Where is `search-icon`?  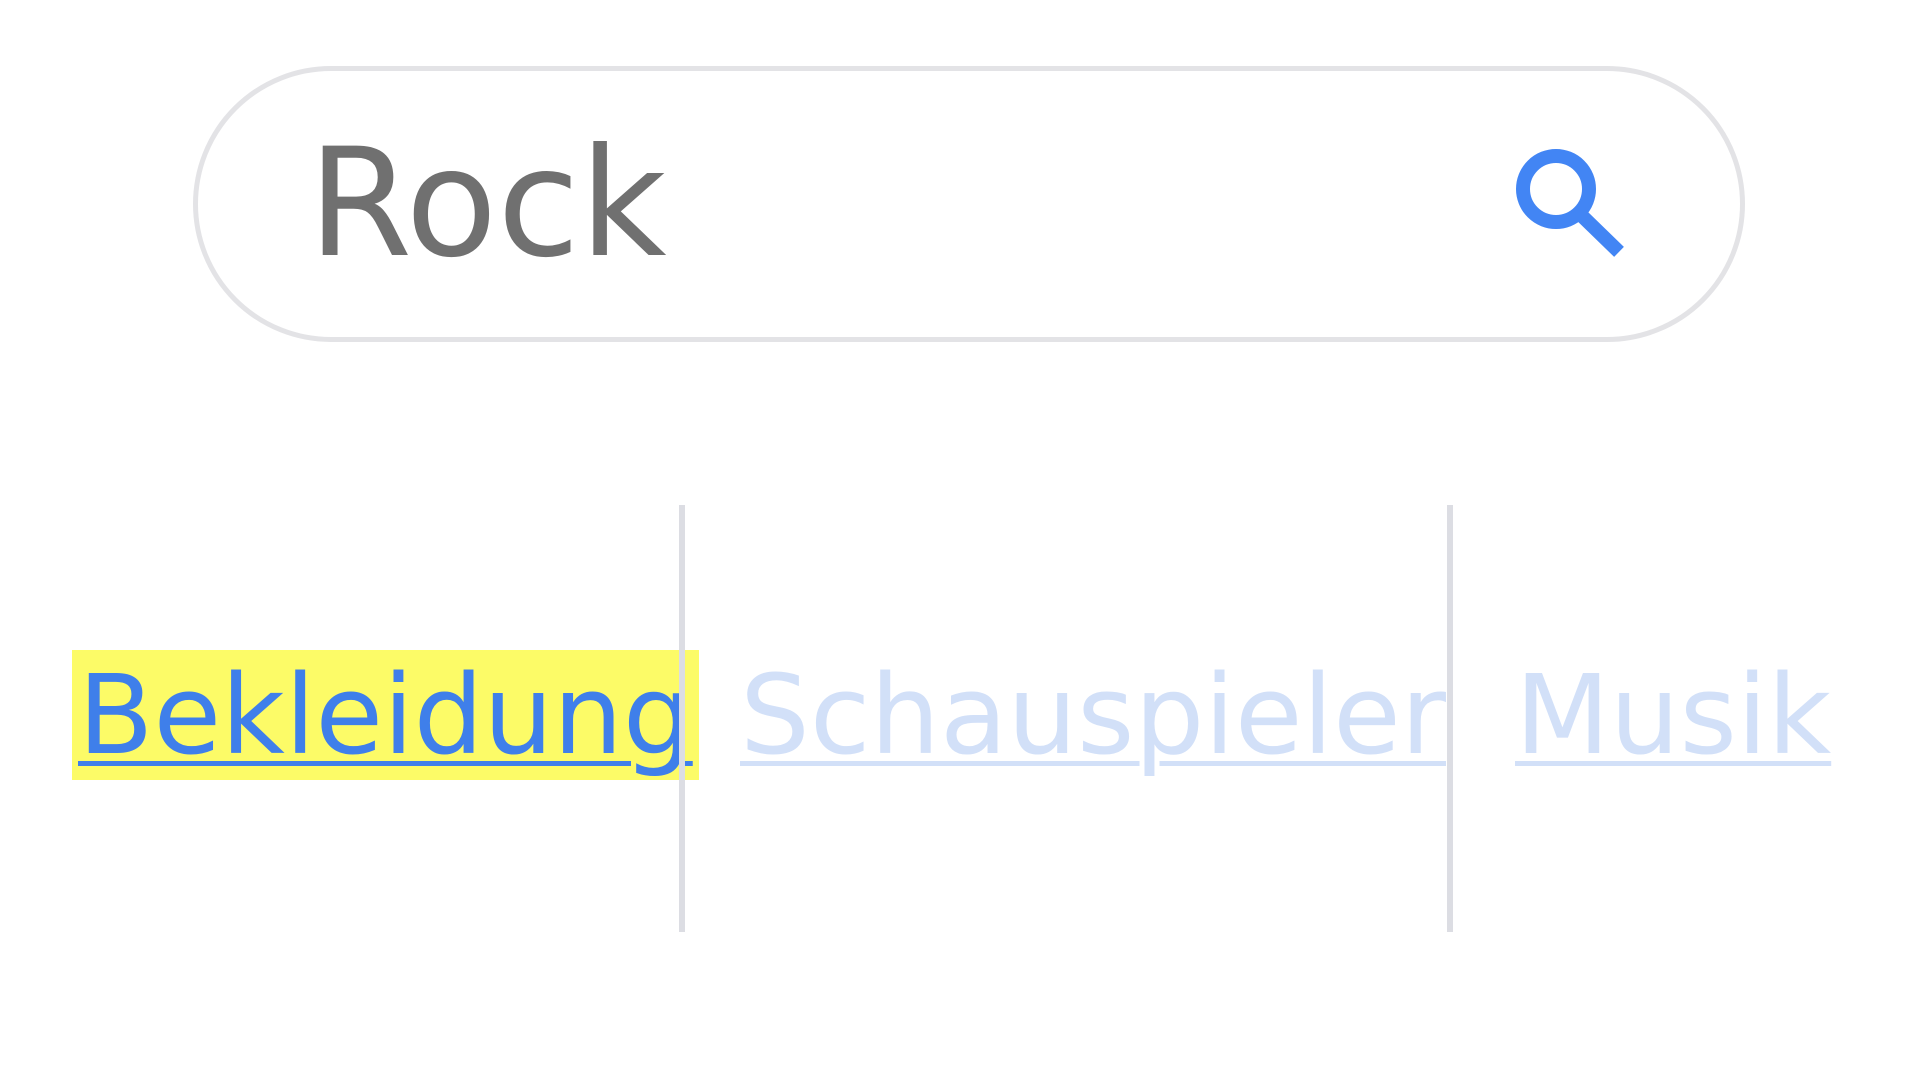
search-icon is located at coordinates (1569, 207).